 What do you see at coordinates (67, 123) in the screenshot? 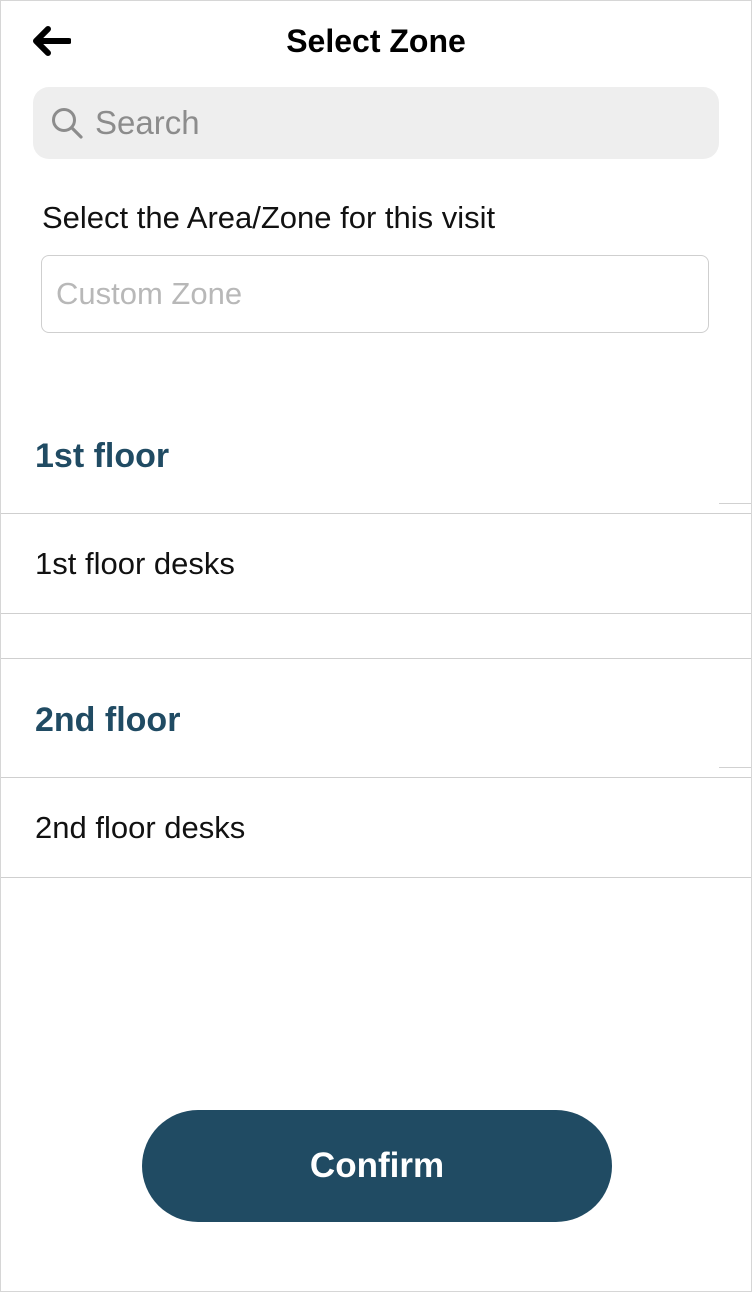
I see `search-icon` at bounding box center [67, 123].